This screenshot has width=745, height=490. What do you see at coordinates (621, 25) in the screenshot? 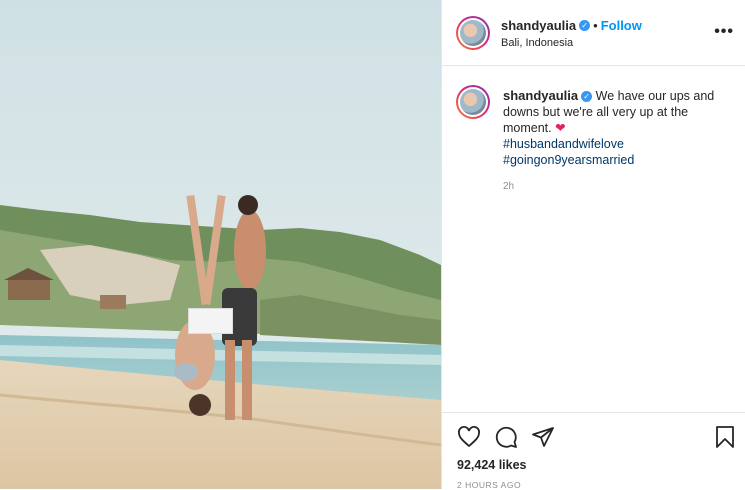
I see `follow-button: Follow` at bounding box center [621, 25].